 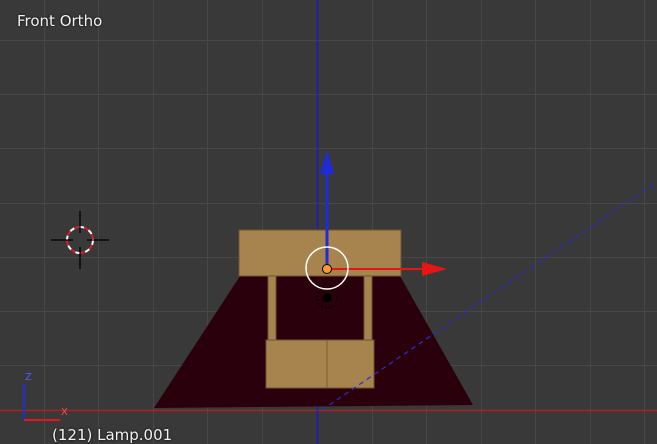 I want to click on x-manipulator-arrowhead, so click(x=434, y=269).